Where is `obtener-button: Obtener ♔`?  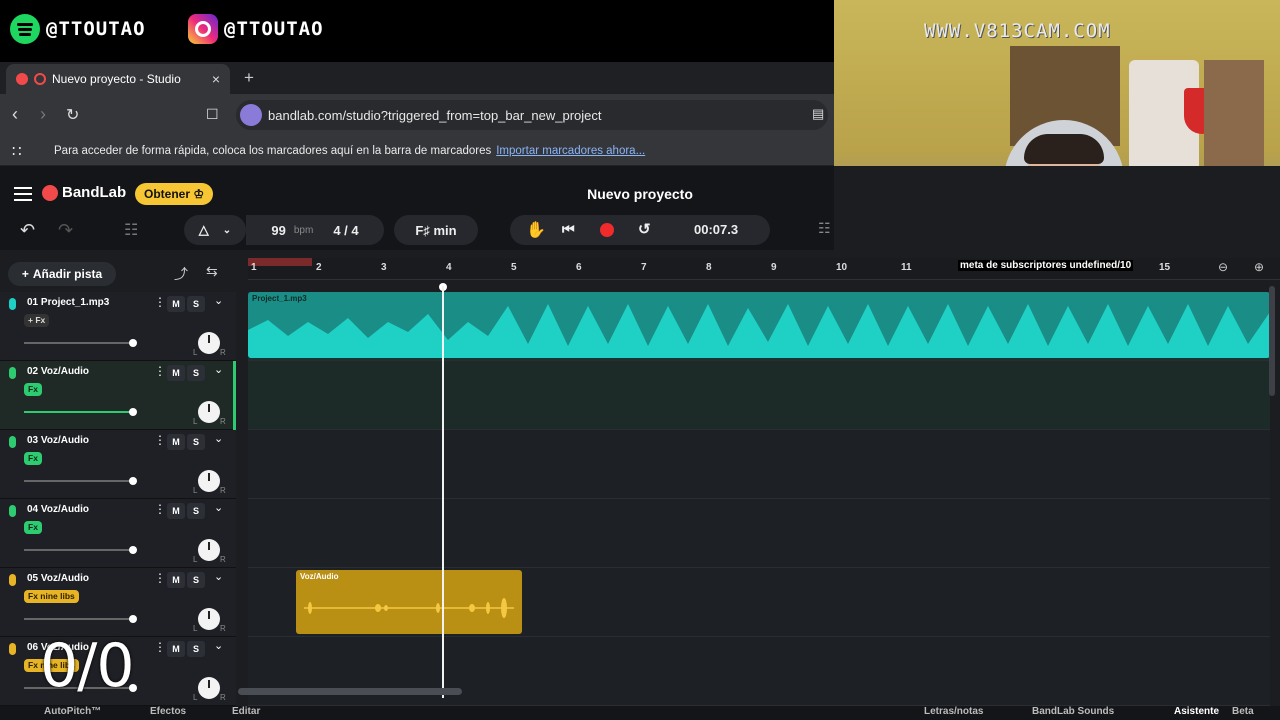 obtener-button: Obtener ♔ is located at coordinates (174, 194).